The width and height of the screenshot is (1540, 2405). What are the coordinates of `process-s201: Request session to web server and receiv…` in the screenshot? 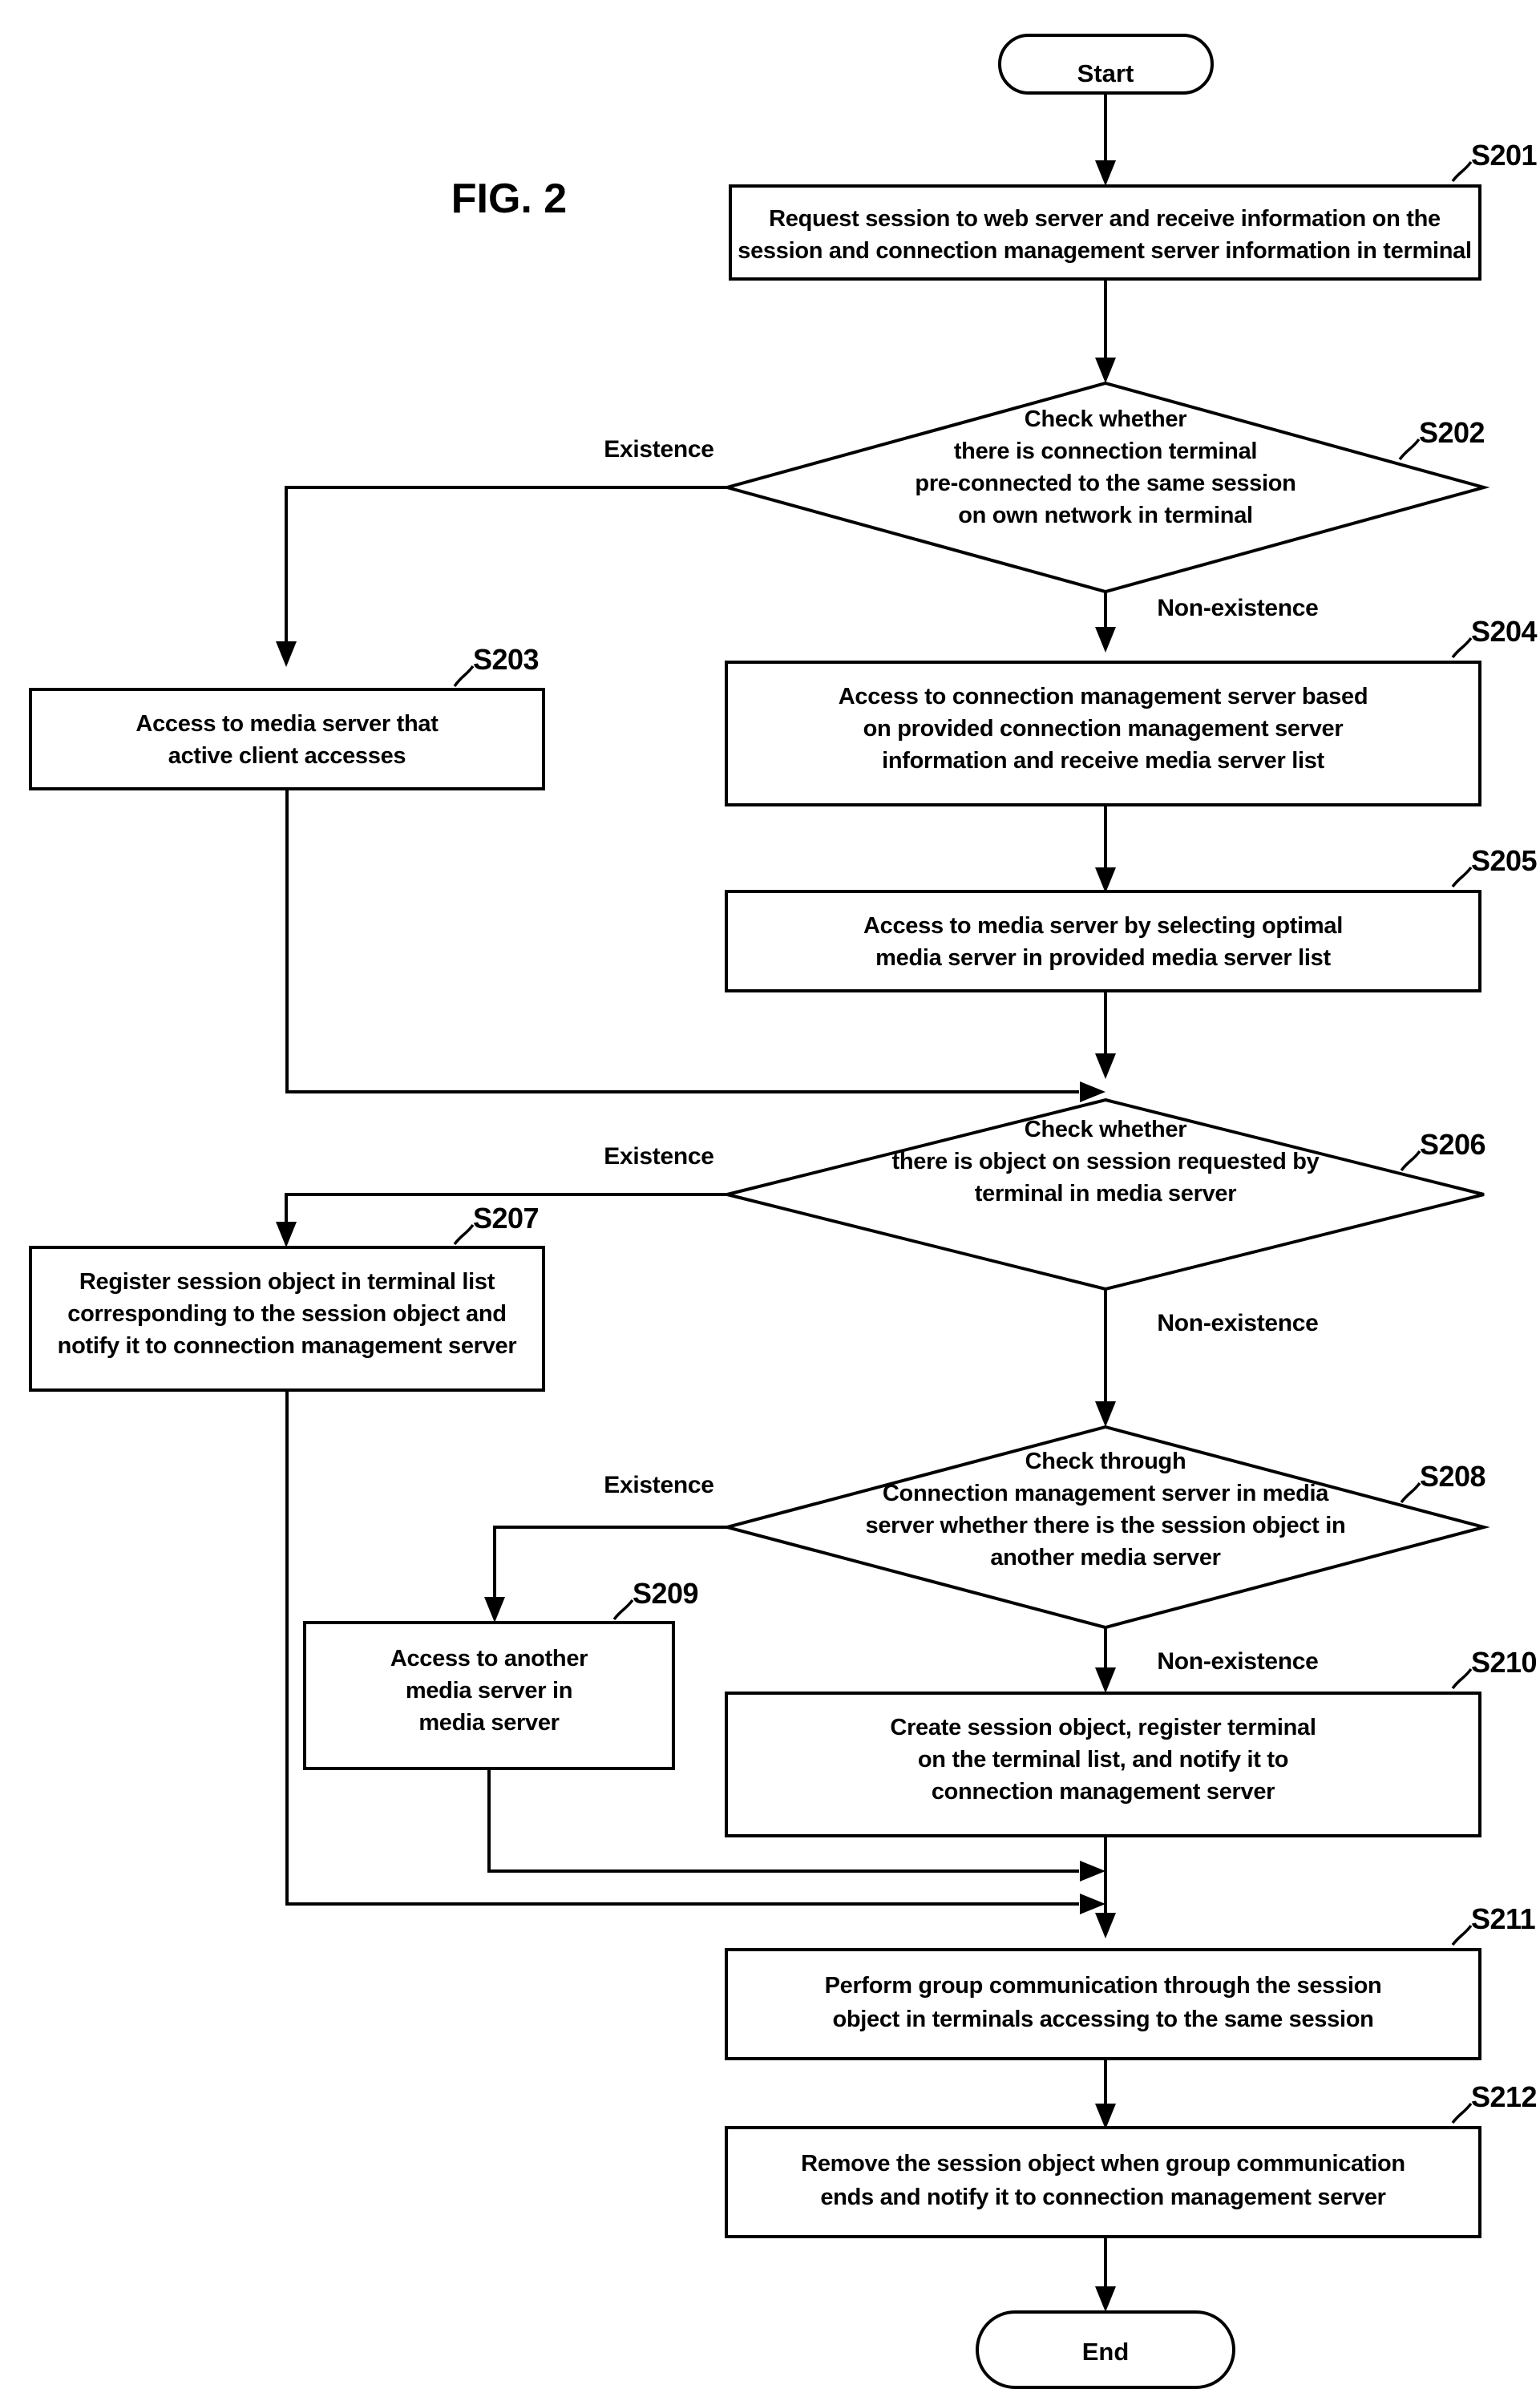 It's located at (1105, 233).